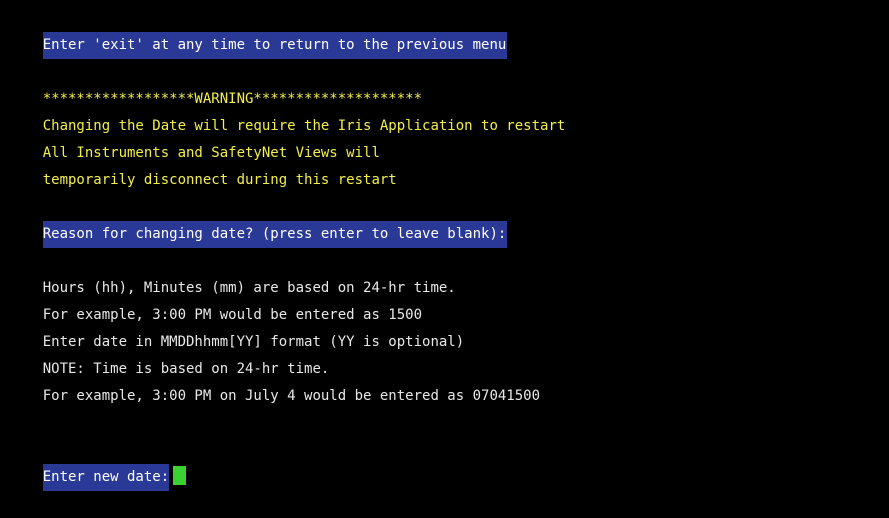  What do you see at coordinates (449, 464) in the screenshot?
I see `date-input-line: Enter new date:` at bounding box center [449, 464].